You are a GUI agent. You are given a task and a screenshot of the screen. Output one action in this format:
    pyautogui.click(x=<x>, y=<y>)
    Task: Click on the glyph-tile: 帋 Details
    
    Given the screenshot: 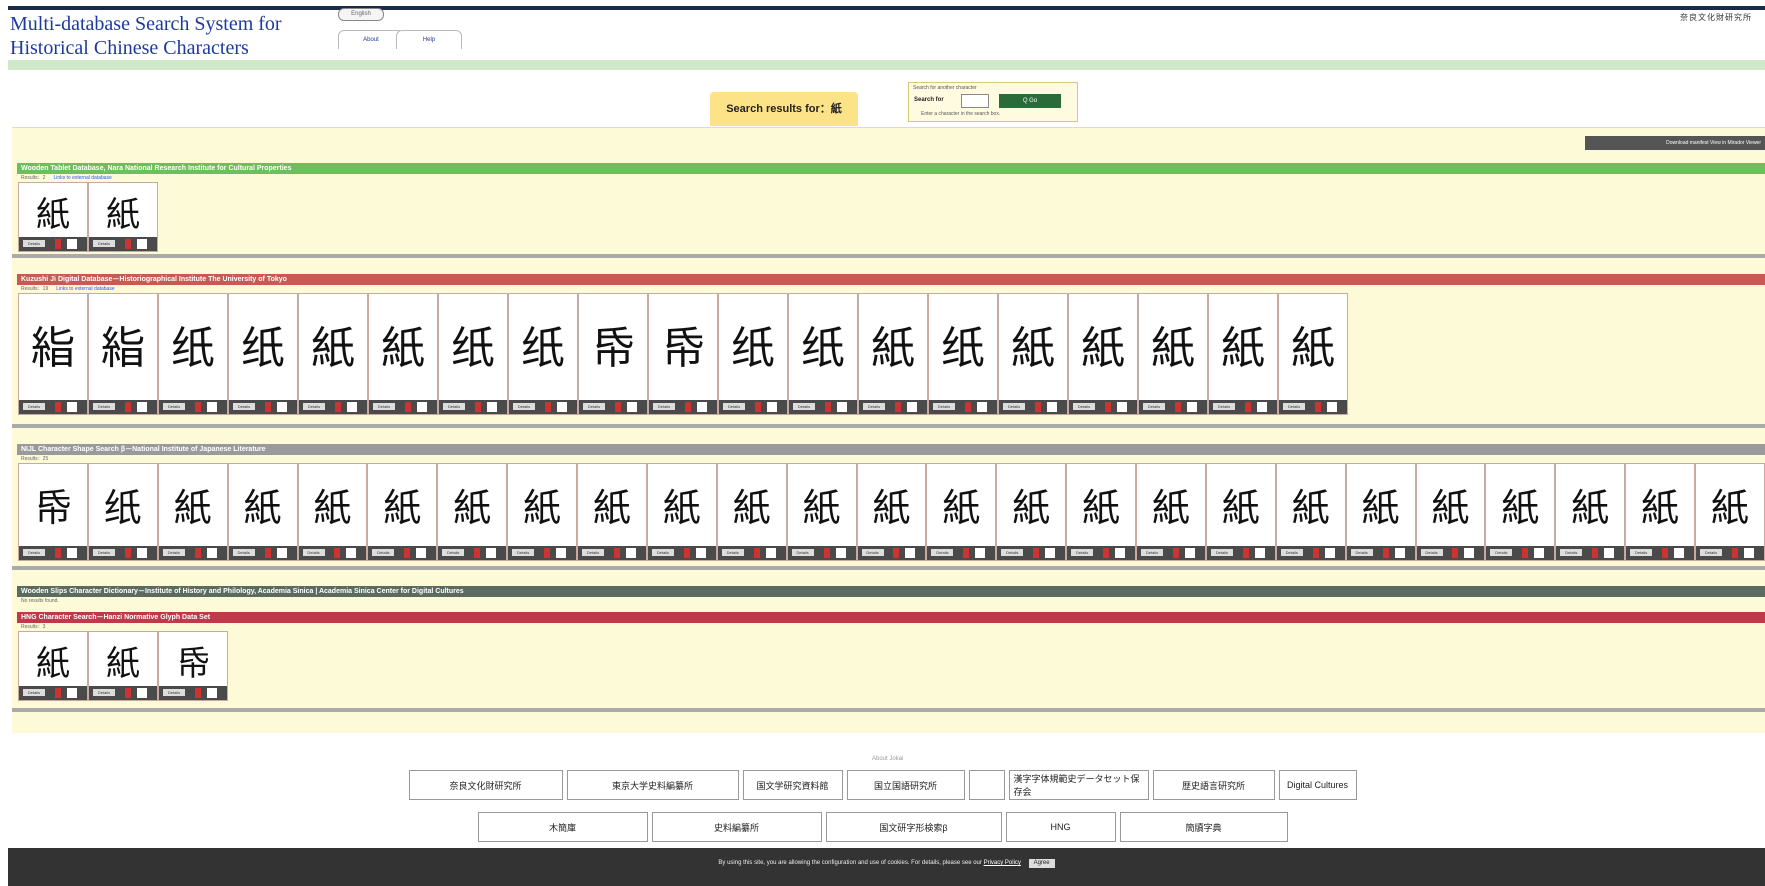 What is the action you would take?
    pyautogui.click(x=613, y=354)
    